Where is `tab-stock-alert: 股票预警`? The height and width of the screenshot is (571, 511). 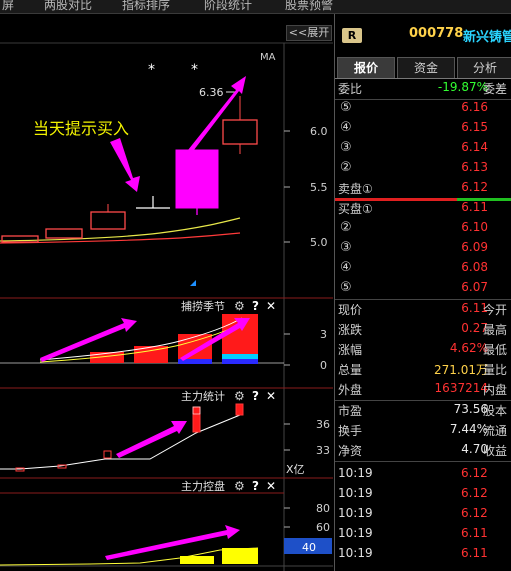
tab-stock-alert: 股票预警 is located at coordinates (309, 6).